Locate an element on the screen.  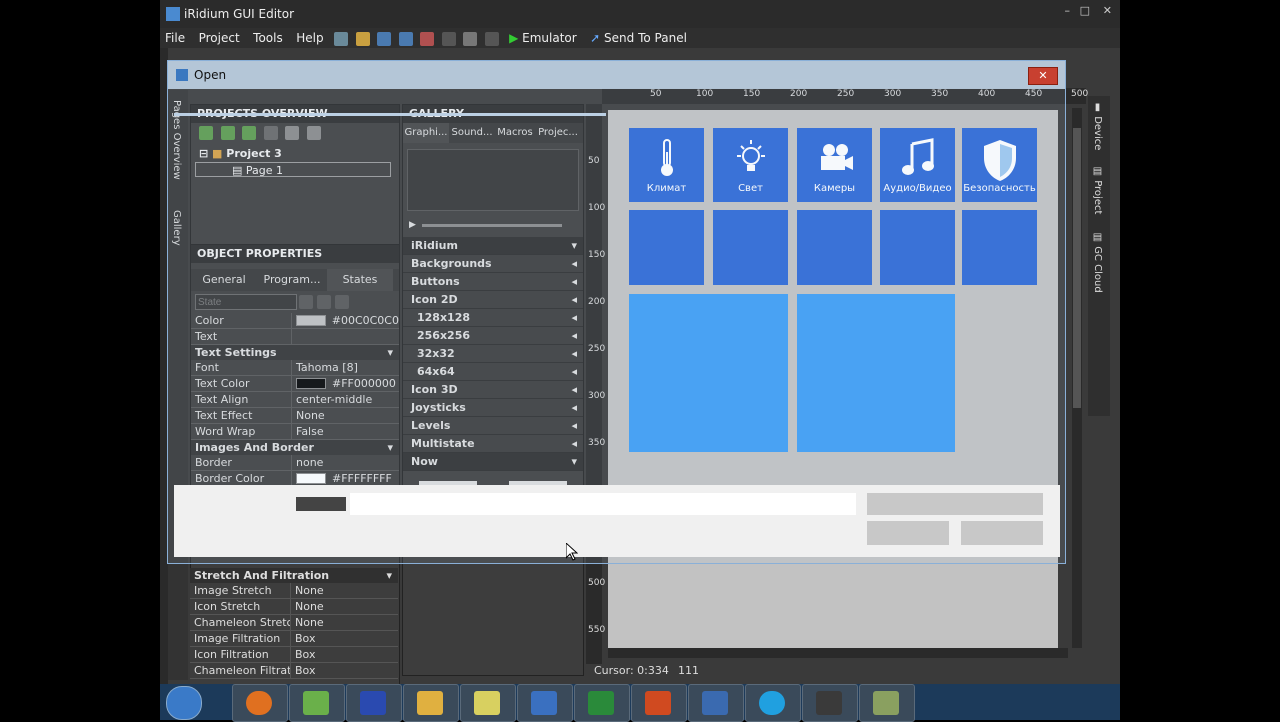
property-name: Image Stretch is located at coordinates (240, 590).